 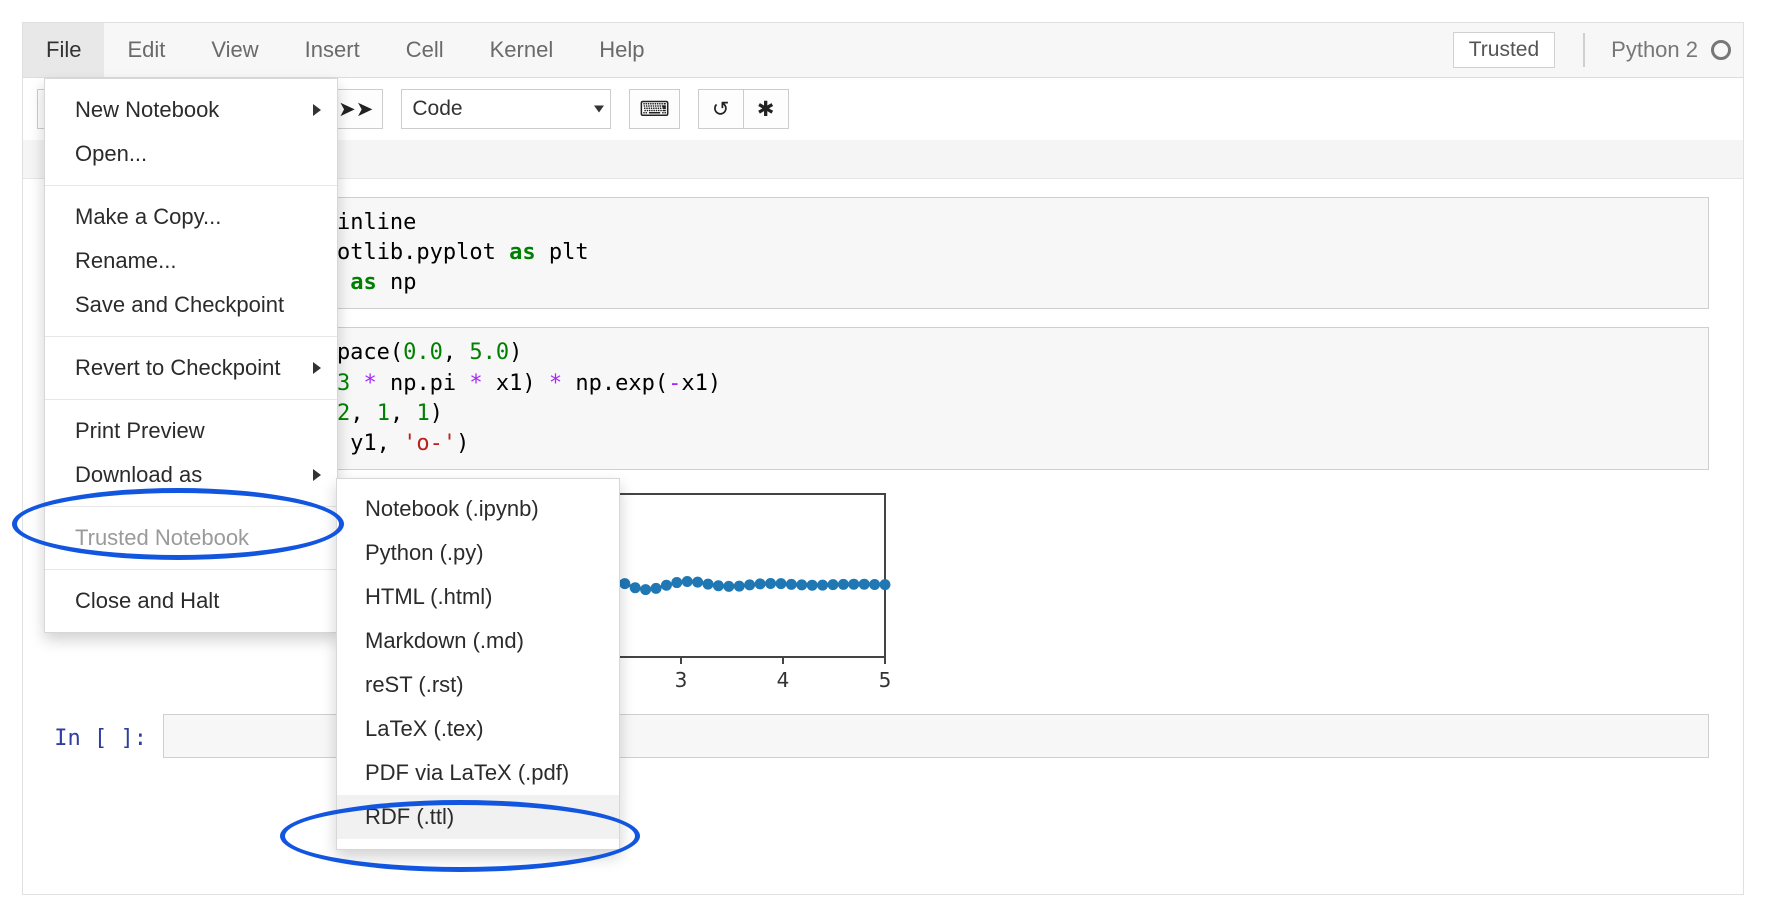 I want to click on download-item-label: HTML (.html), so click(x=429, y=596).